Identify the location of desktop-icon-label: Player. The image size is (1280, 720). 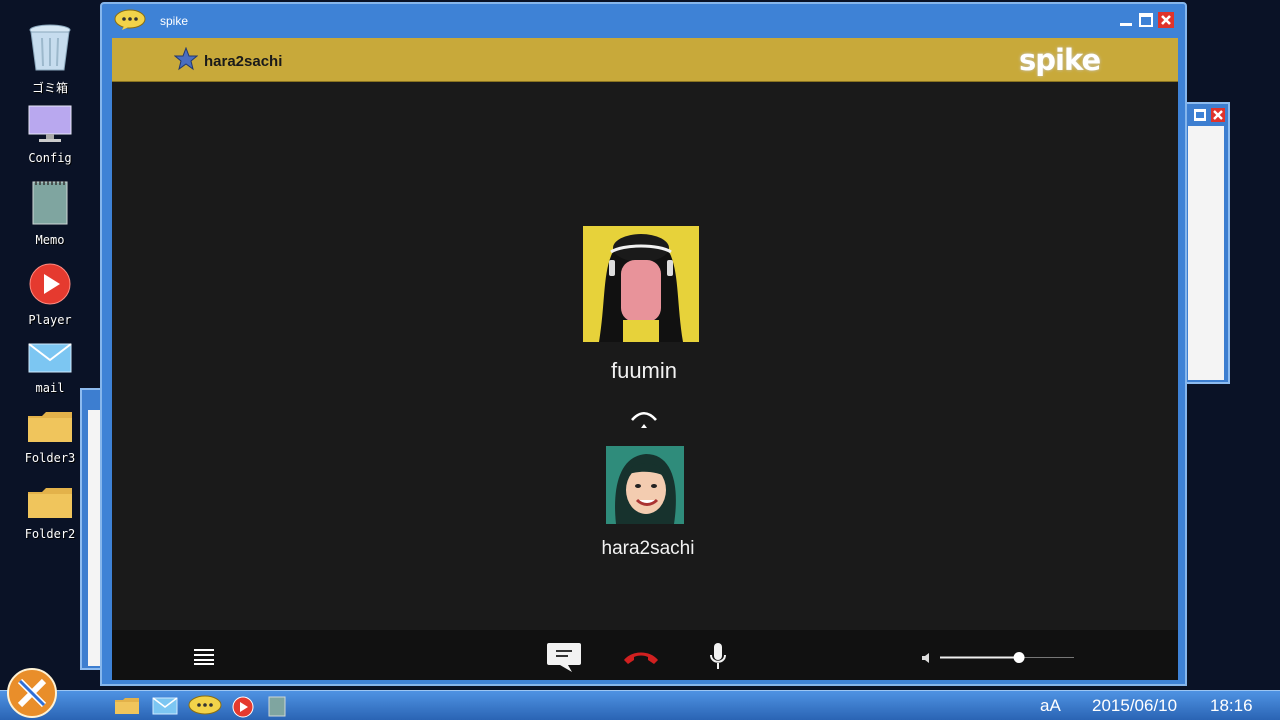
(50, 320).